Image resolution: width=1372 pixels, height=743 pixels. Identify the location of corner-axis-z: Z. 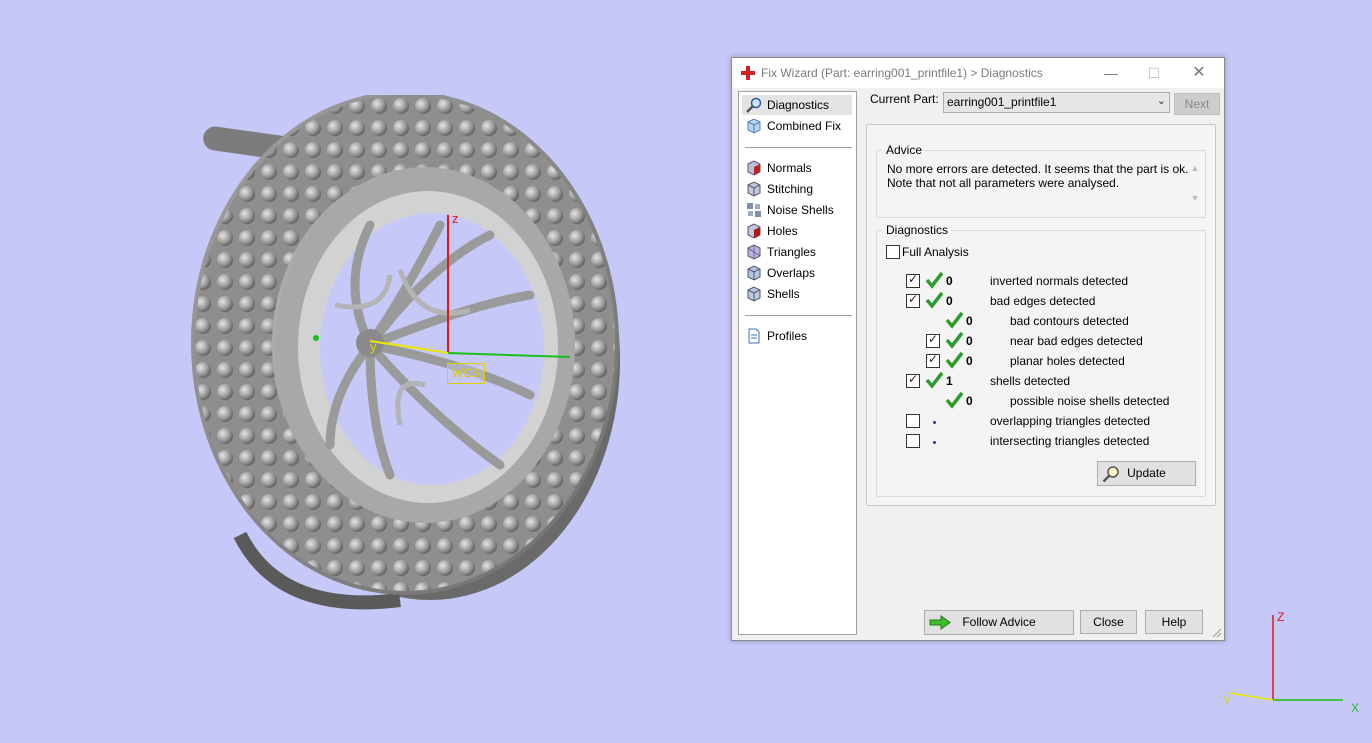
(1280, 617).